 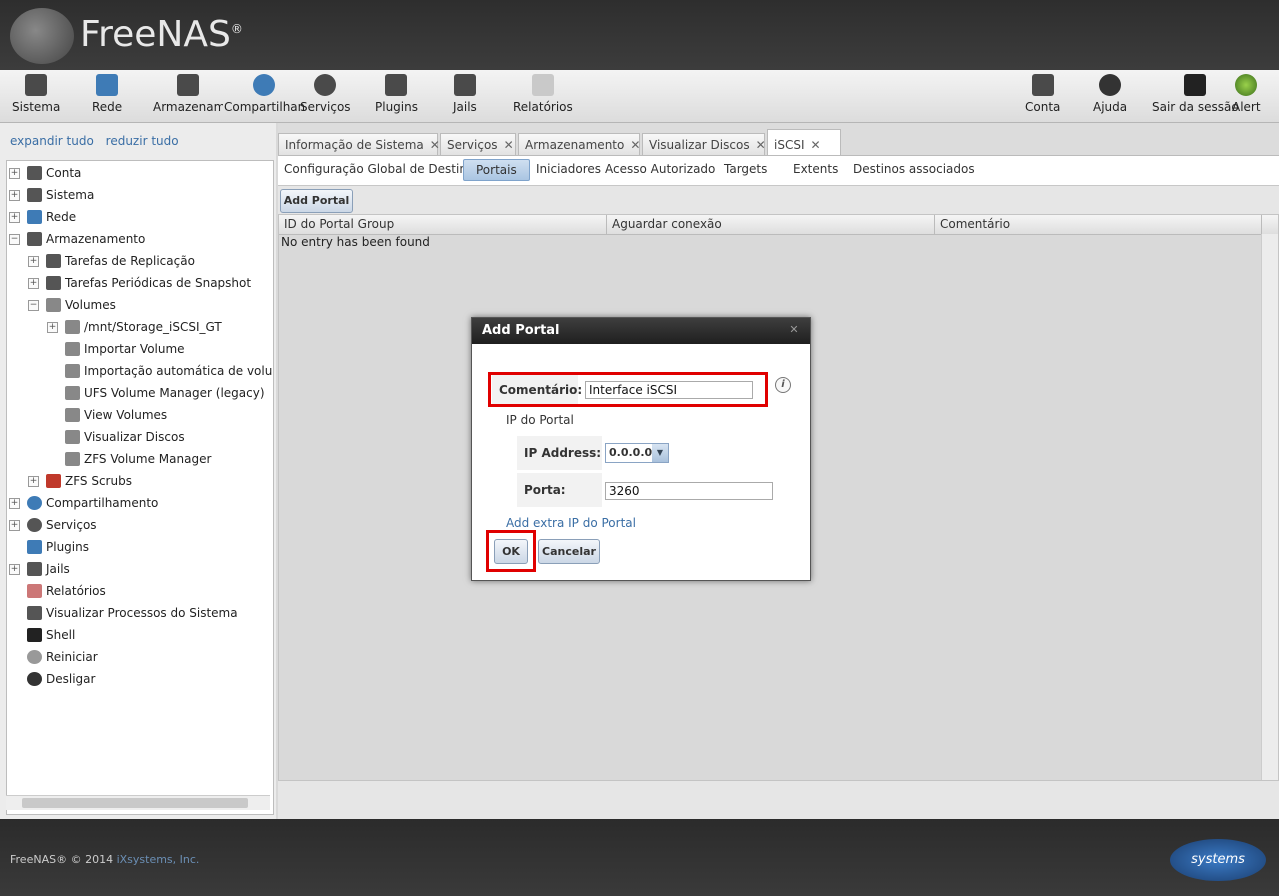 I want to click on tree-item-servicos: + Serviços, so click(x=53, y=525).